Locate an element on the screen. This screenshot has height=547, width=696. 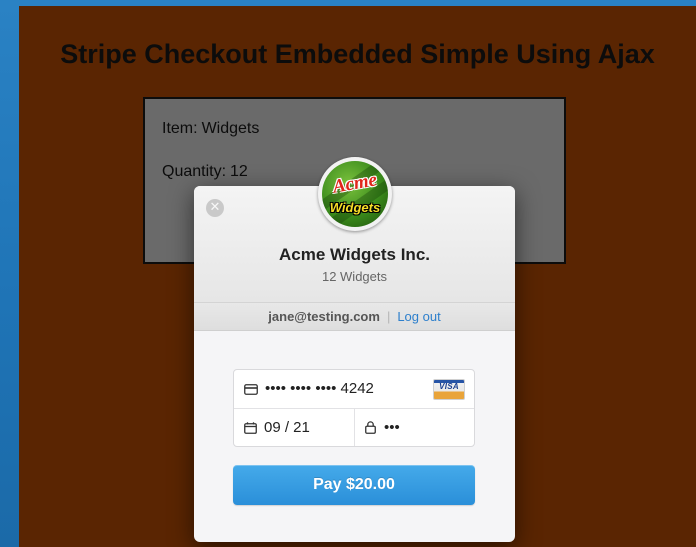
calendar-icon is located at coordinates (250, 427).